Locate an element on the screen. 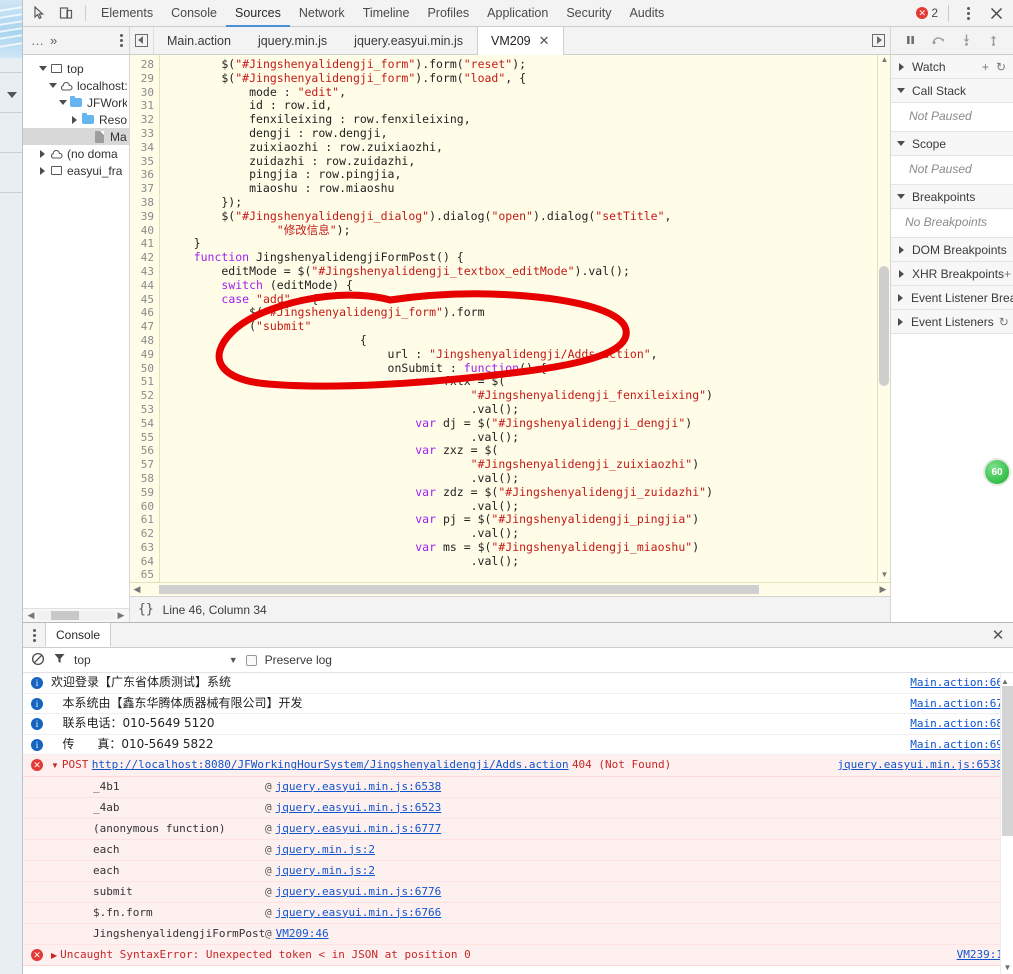  navigator-expand-chevrons-icon: » is located at coordinates (53, 40).